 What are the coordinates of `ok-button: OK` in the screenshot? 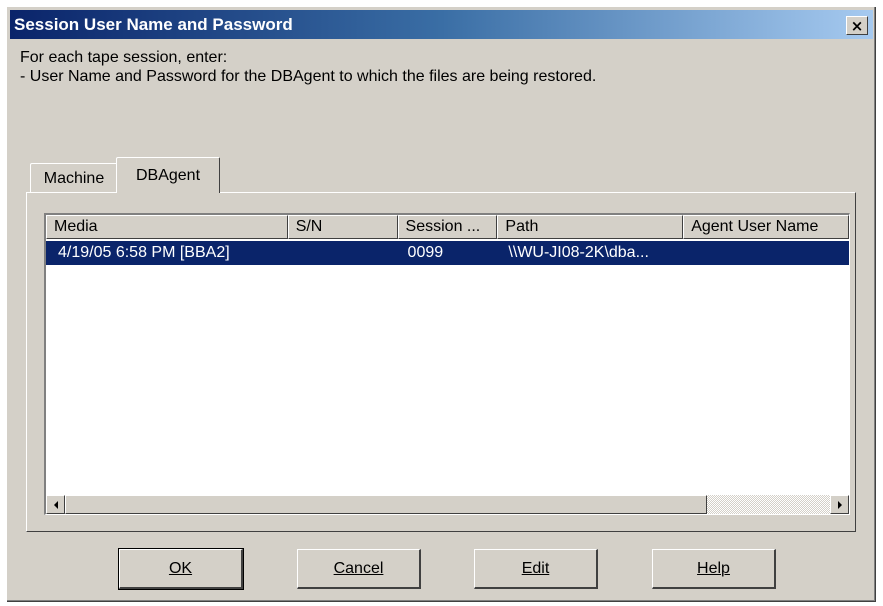 It's located at (181, 569).